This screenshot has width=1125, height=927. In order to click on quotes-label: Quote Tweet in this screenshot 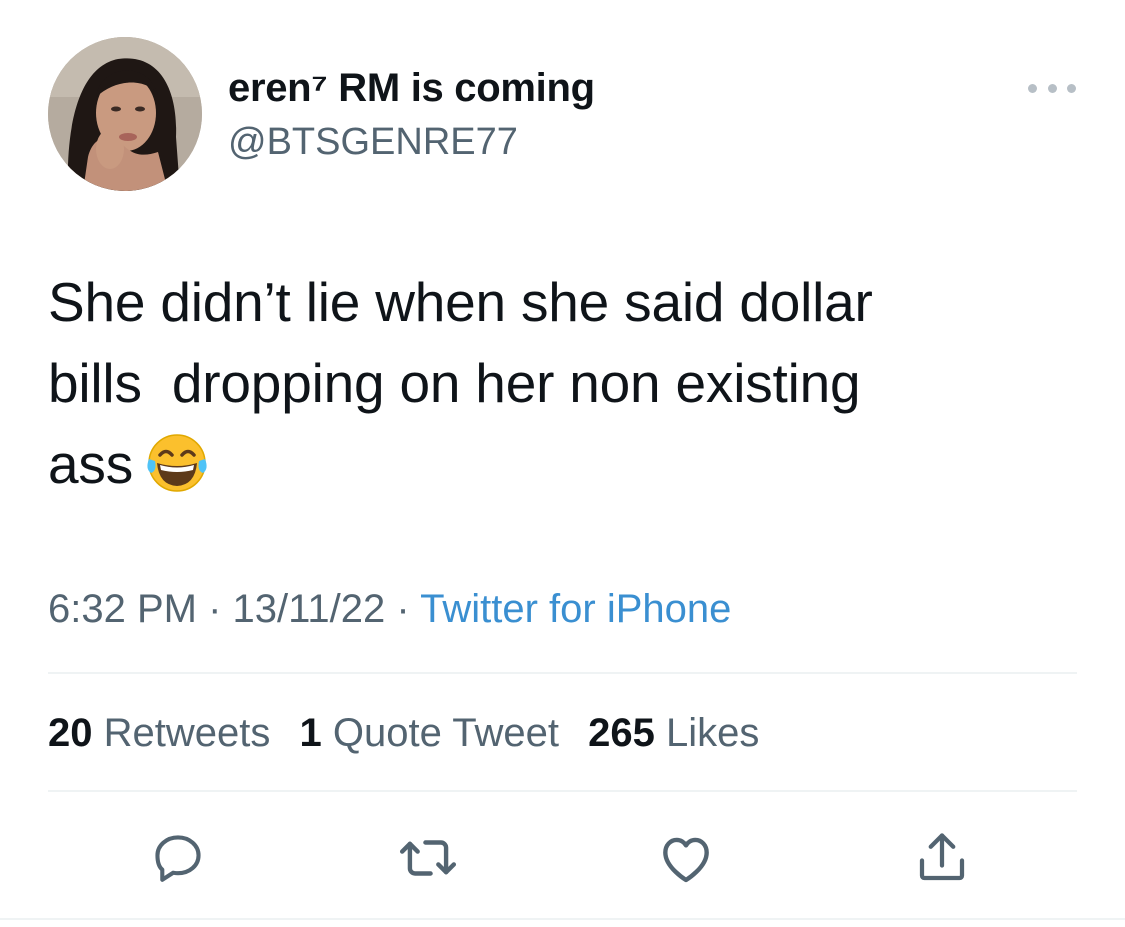, I will do `click(445, 733)`.